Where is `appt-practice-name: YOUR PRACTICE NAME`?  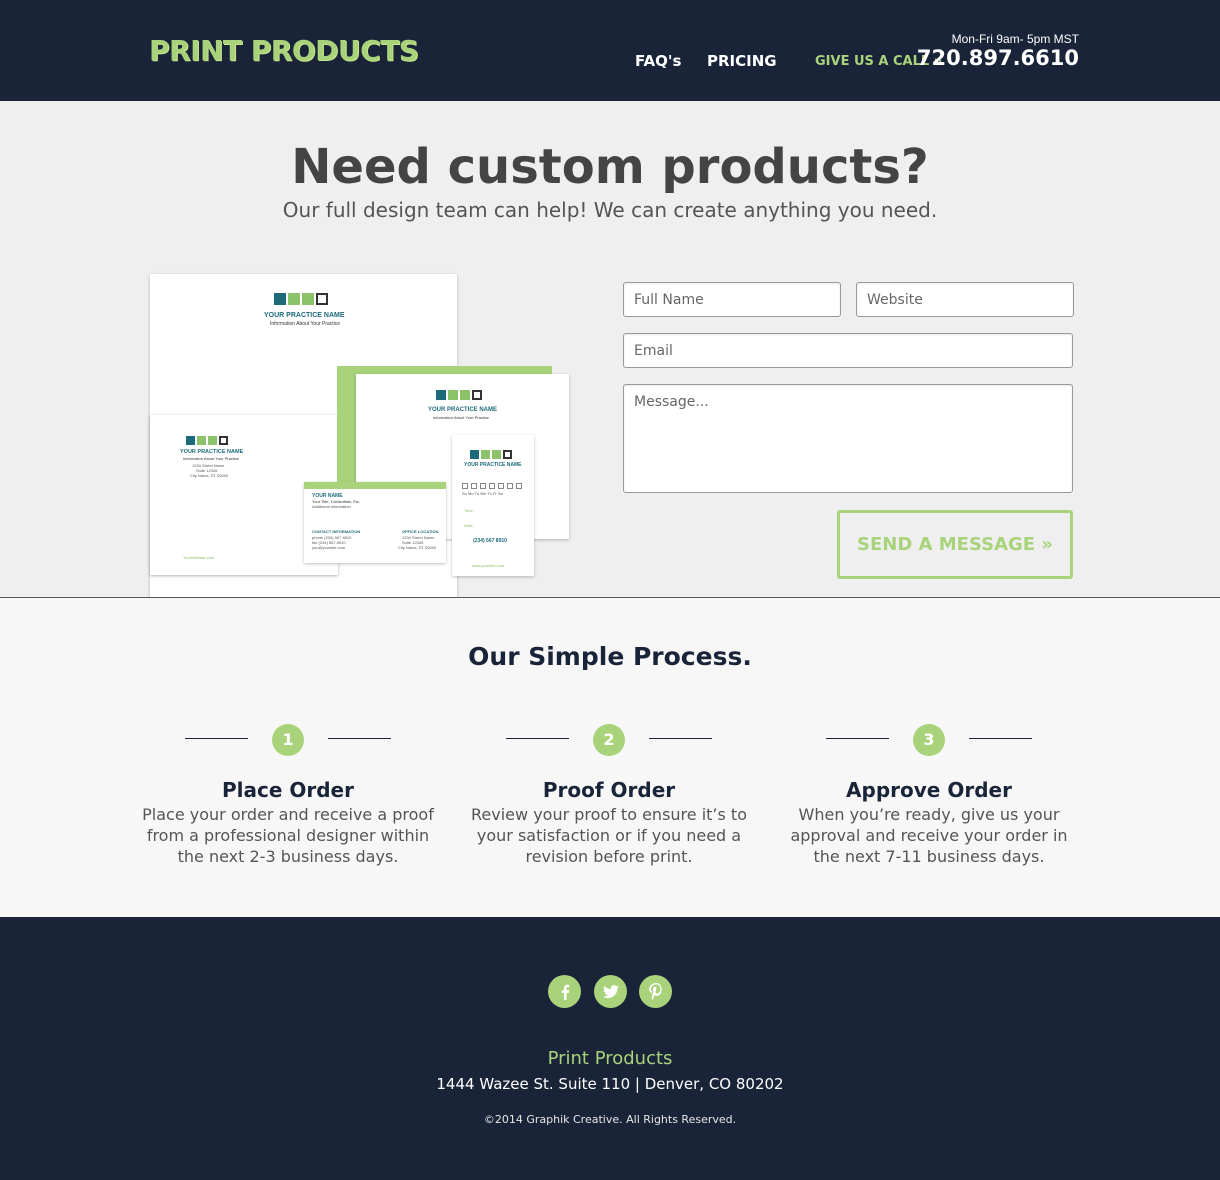
appt-practice-name: YOUR PRACTICE NAME is located at coordinates (493, 465).